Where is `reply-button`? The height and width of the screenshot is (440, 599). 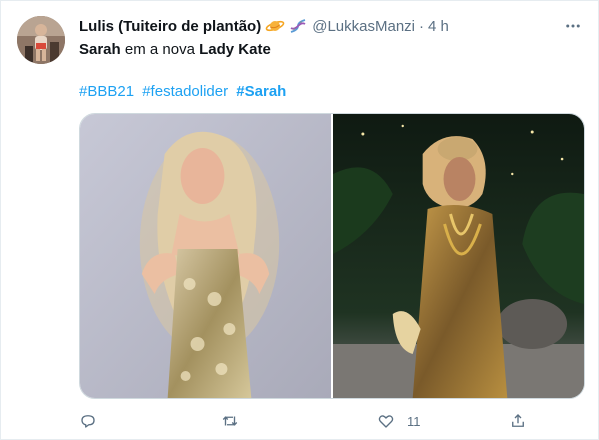
reply-button is located at coordinates (88, 421).